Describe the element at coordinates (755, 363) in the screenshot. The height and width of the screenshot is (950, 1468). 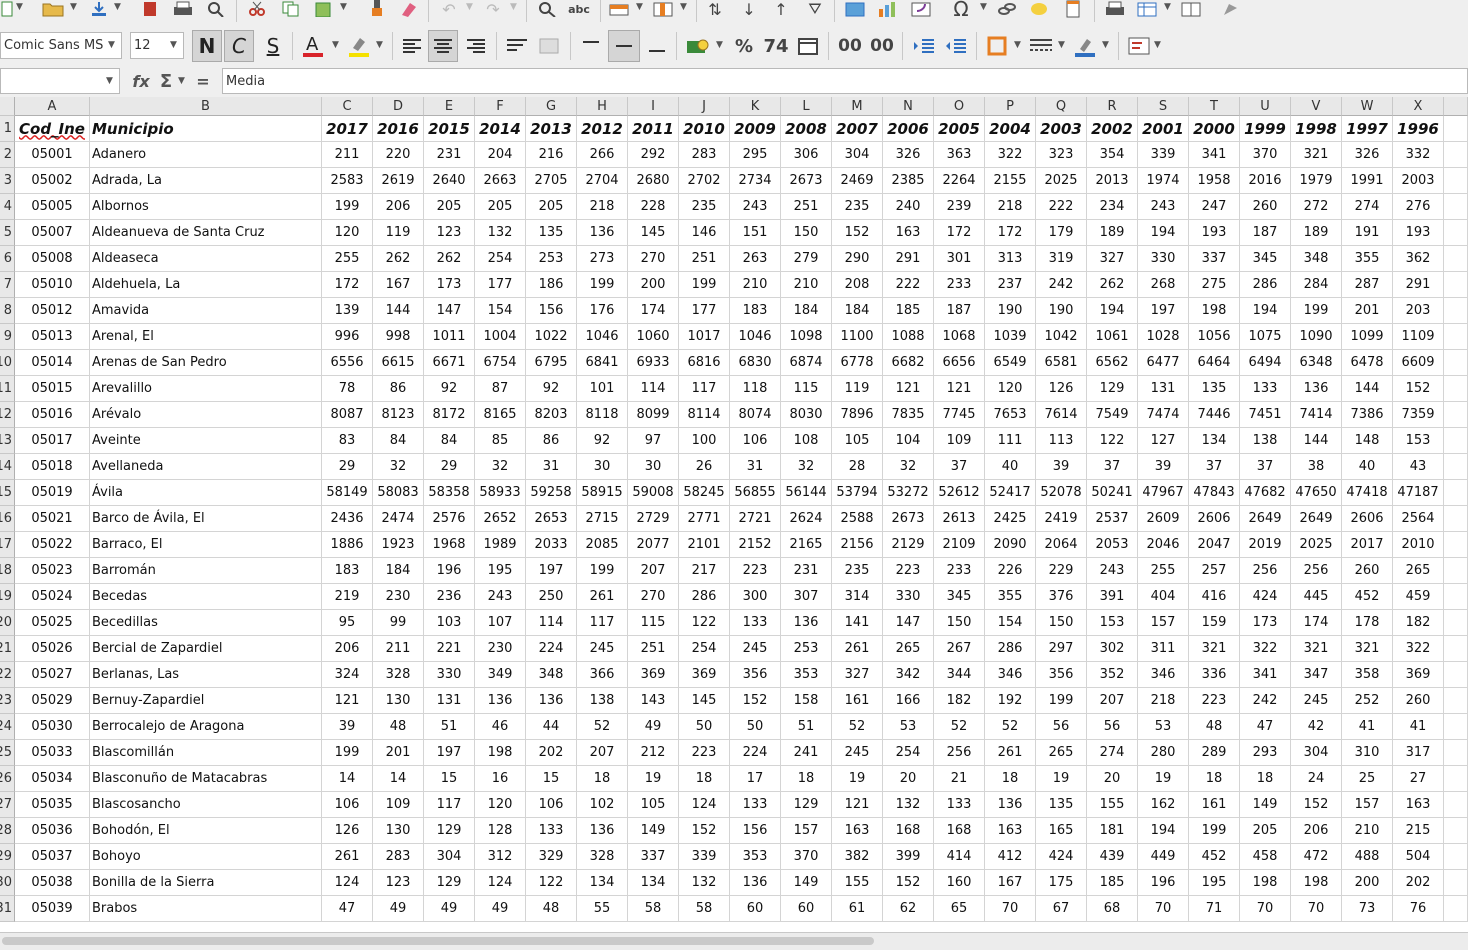
I see `data-cell: 6830` at that location.